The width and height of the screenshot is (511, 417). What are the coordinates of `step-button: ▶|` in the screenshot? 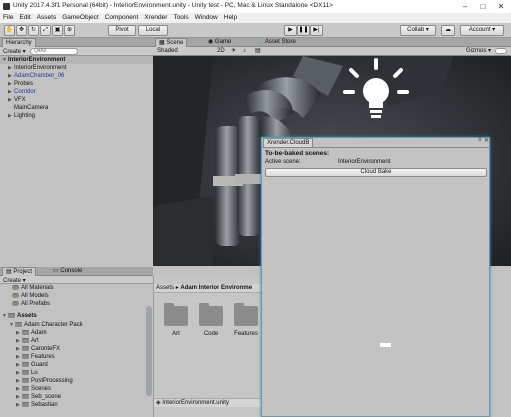 It's located at (316, 30).